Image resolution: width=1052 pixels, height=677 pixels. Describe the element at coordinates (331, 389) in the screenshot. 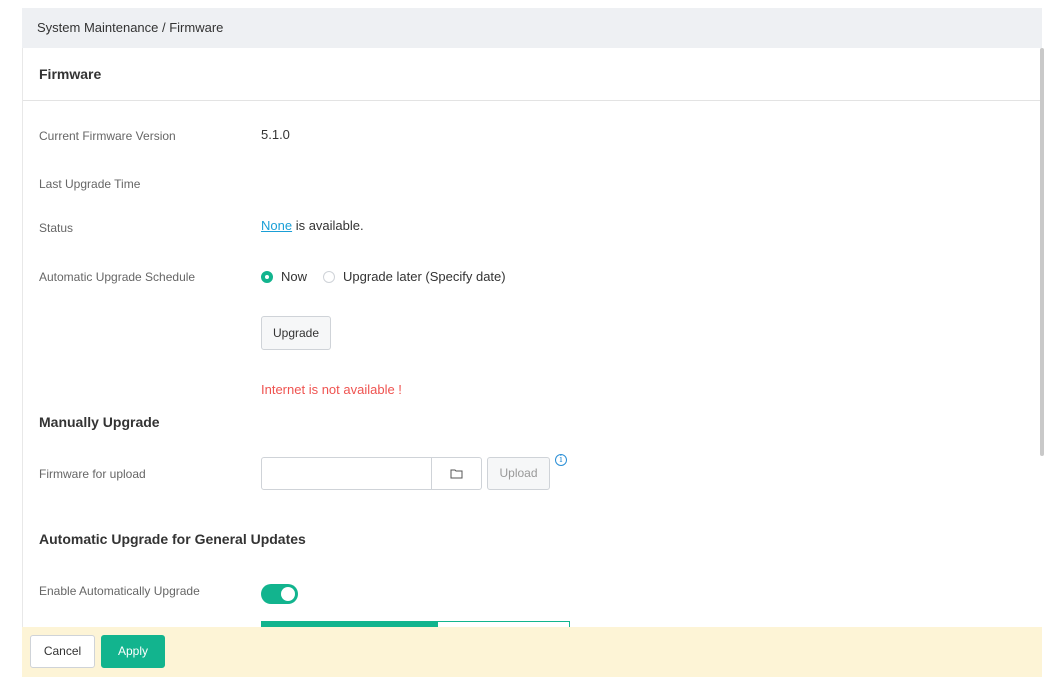

I see `internet-error-text: Internet is not available !` at that location.